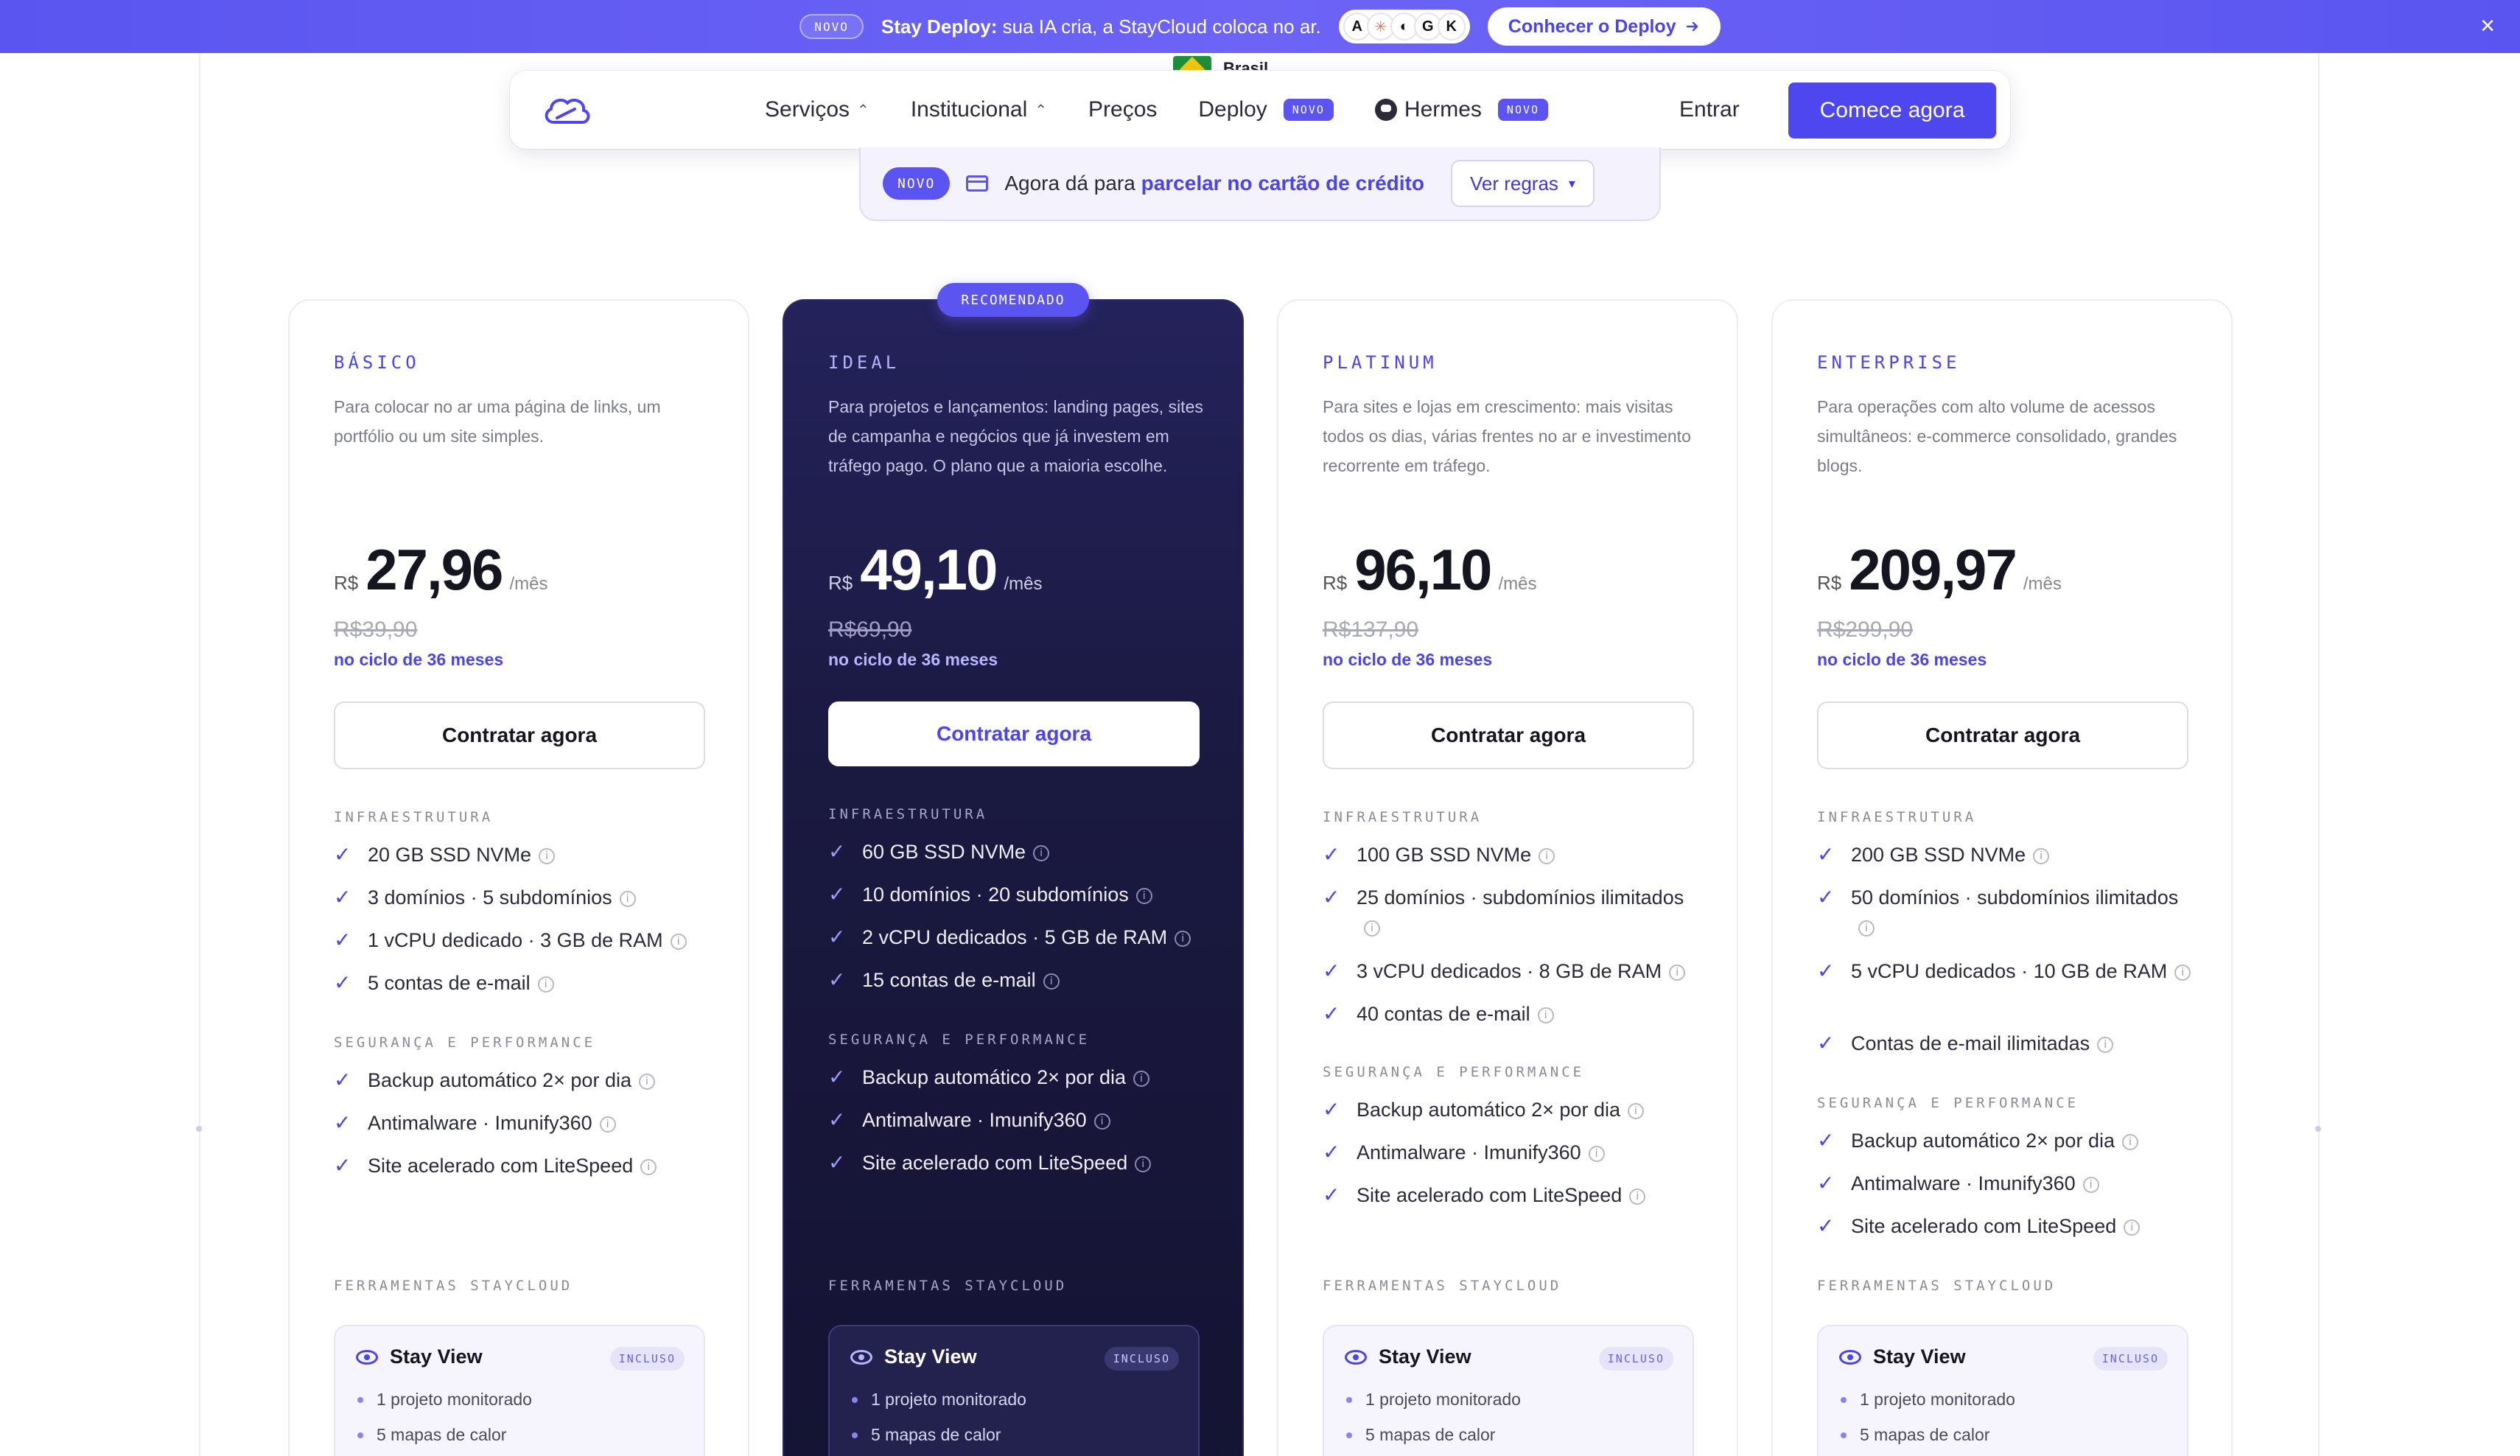 The height and width of the screenshot is (1456, 2520). What do you see at coordinates (1308, 110) in the screenshot?
I see `new-badge: NOVO` at bounding box center [1308, 110].